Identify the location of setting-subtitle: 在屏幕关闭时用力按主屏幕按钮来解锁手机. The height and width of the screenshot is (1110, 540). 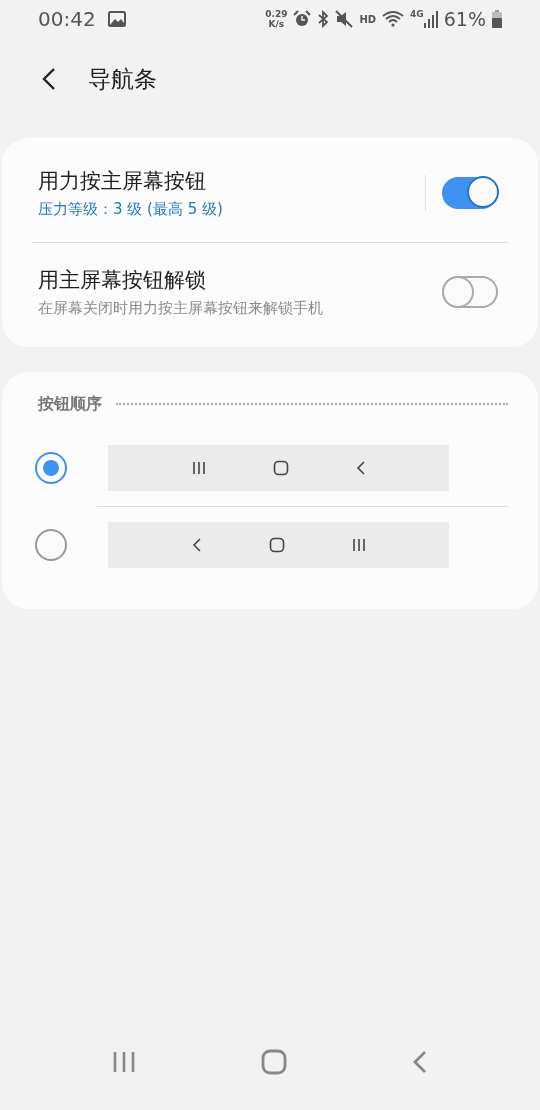
(181, 308).